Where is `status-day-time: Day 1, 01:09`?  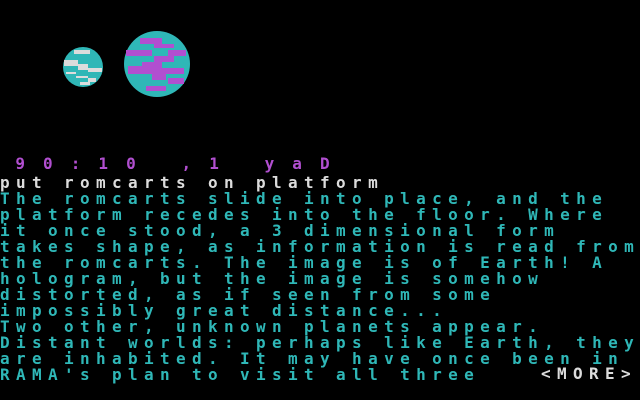
status-day-time: Day 1, 01:09 is located at coordinates (320, 164).